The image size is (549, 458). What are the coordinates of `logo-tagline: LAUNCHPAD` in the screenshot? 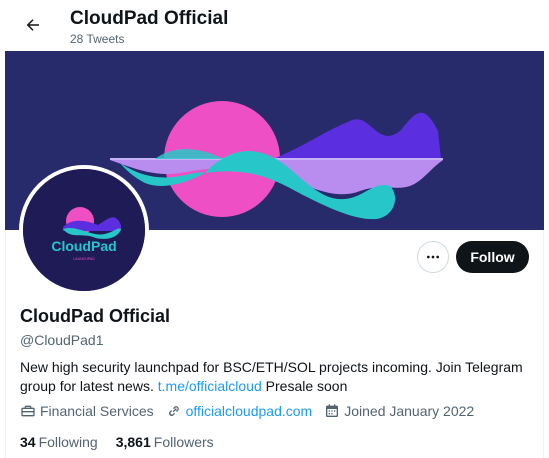 It's located at (84, 259).